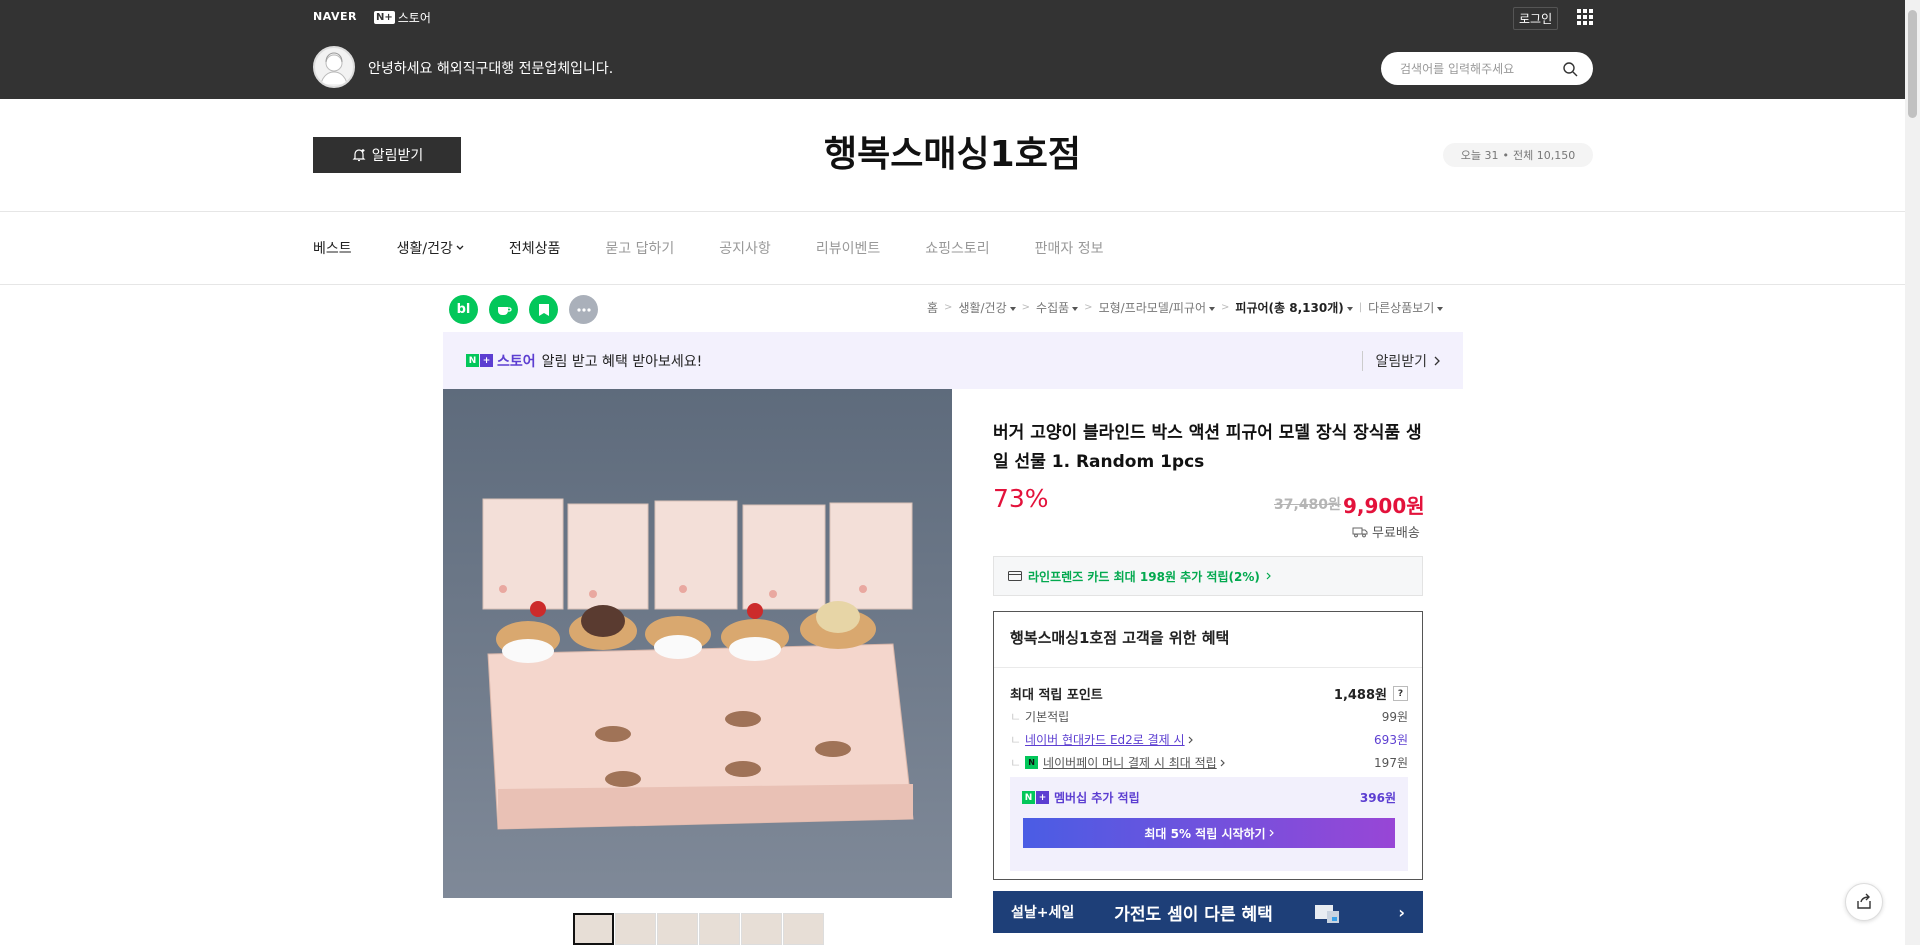 The height and width of the screenshot is (945, 1920). Describe the element at coordinates (987, 307) in the screenshot. I see `breadcrumb-item: 생활/건강` at that location.